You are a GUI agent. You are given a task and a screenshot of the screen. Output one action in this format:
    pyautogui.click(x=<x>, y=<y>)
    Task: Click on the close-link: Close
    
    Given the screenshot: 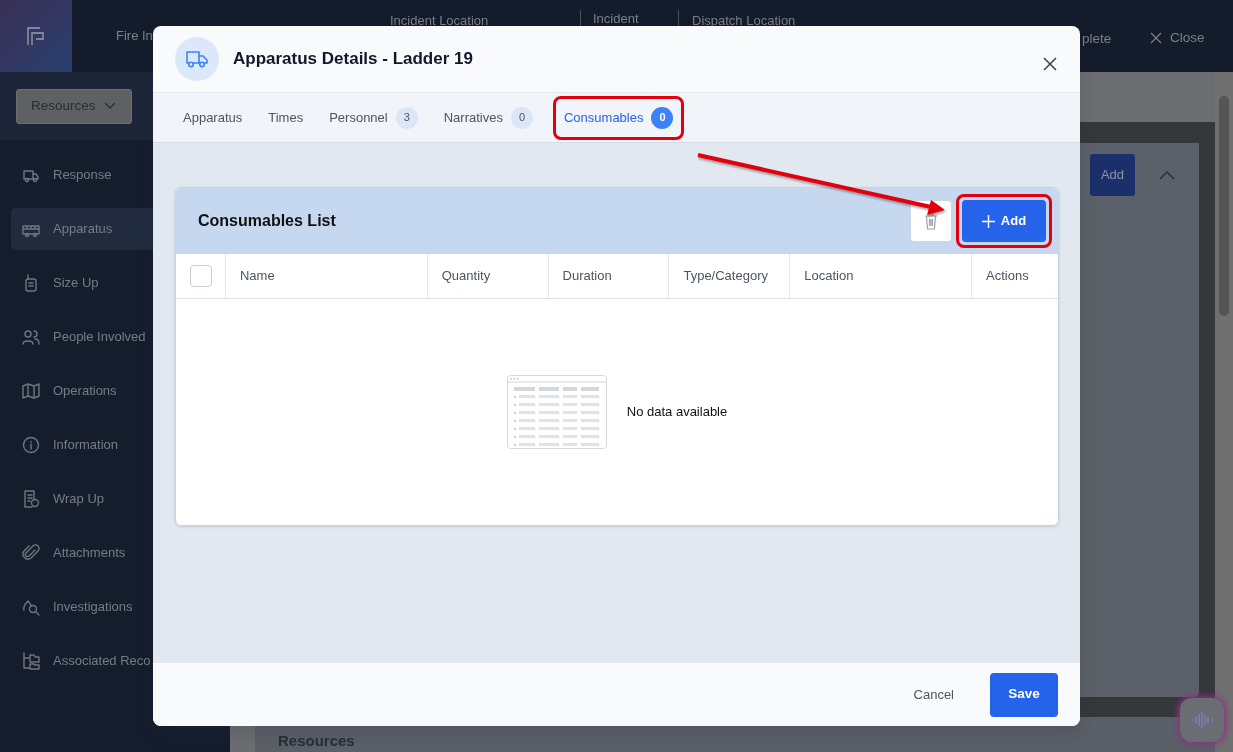 What is the action you would take?
    pyautogui.click(x=1177, y=38)
    